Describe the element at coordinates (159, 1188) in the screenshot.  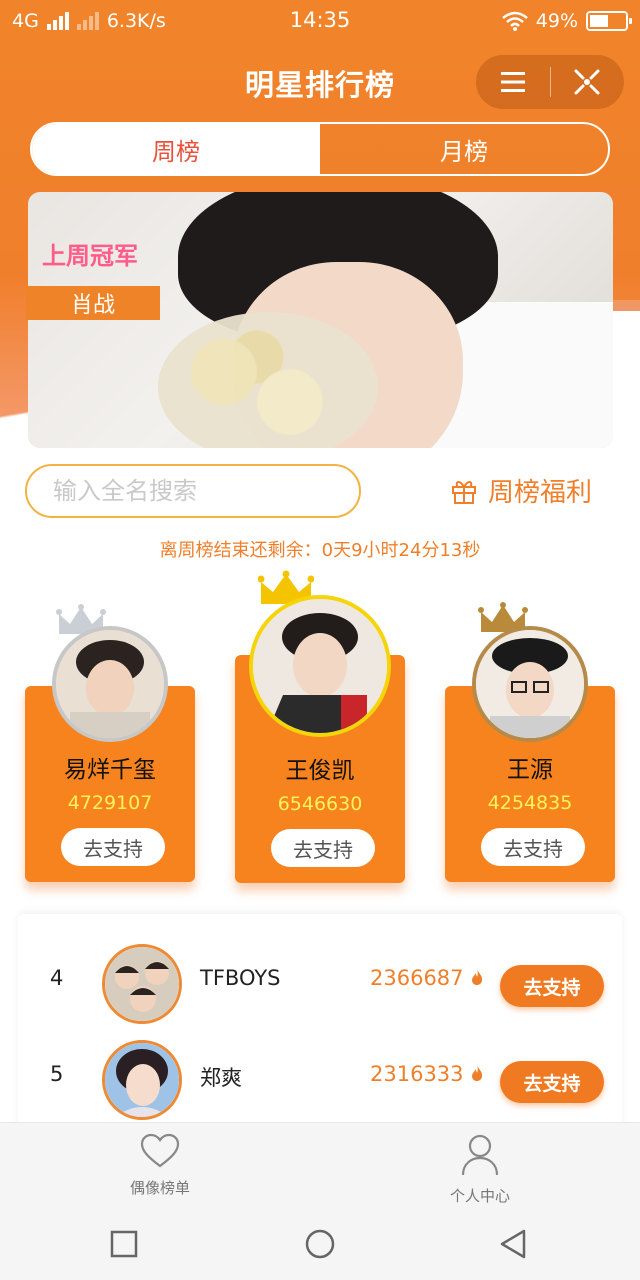
I see `tab-label: 偶像榜单` at that location.